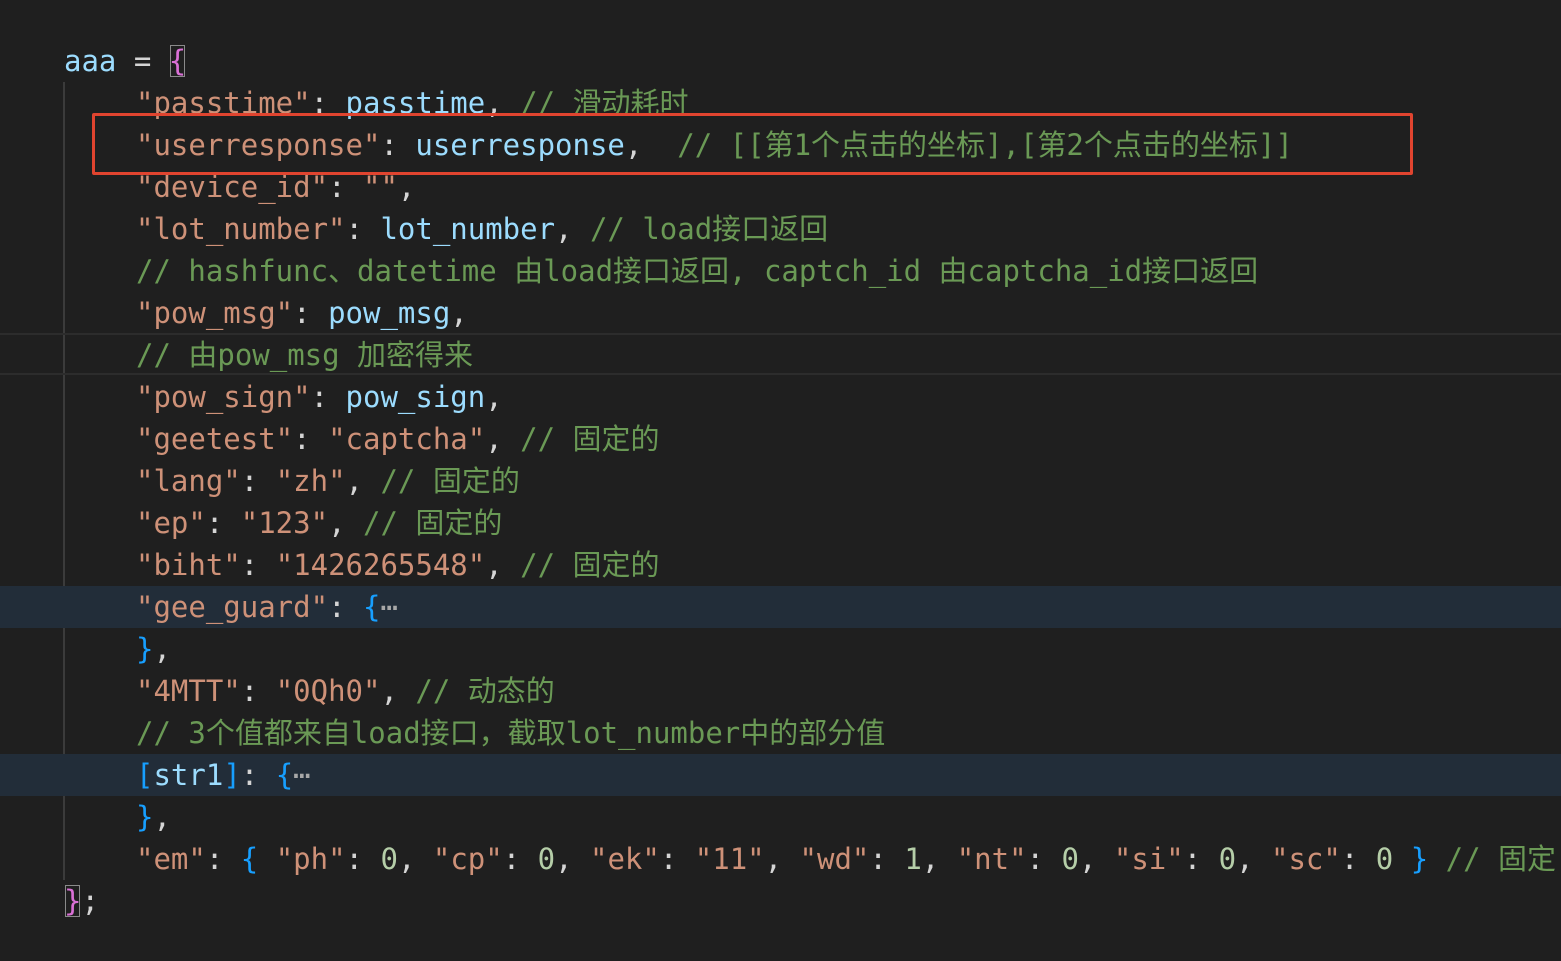  I want to click on code-line-18-folded: [str1]: {⋯, so click(780, 775).